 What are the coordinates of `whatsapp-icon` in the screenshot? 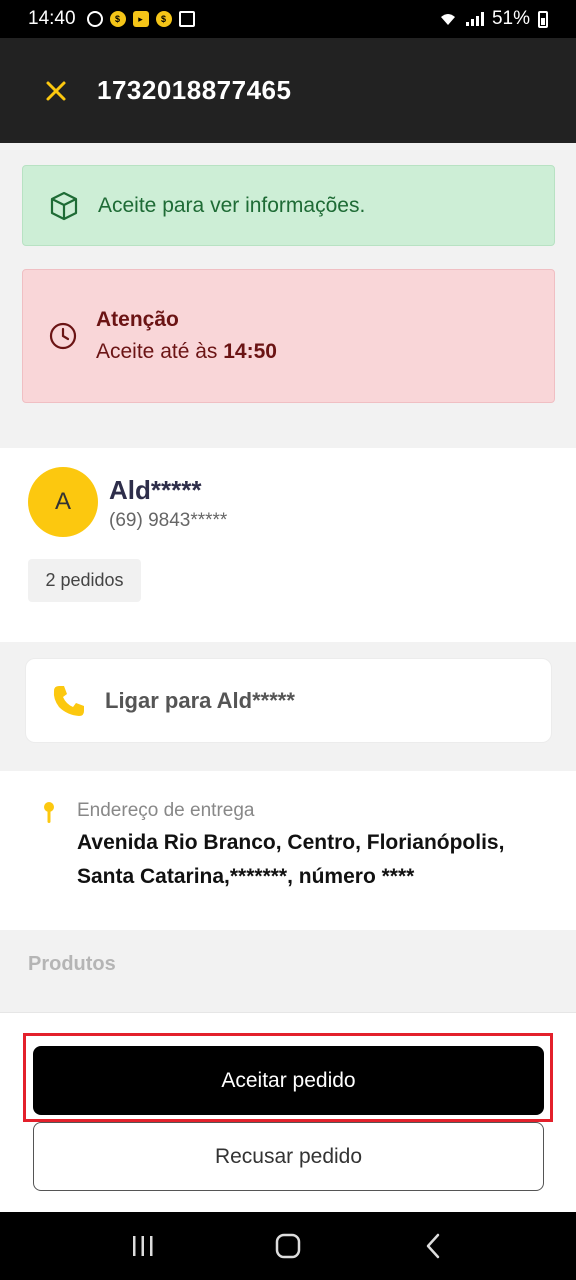 It's located at (94, 19).